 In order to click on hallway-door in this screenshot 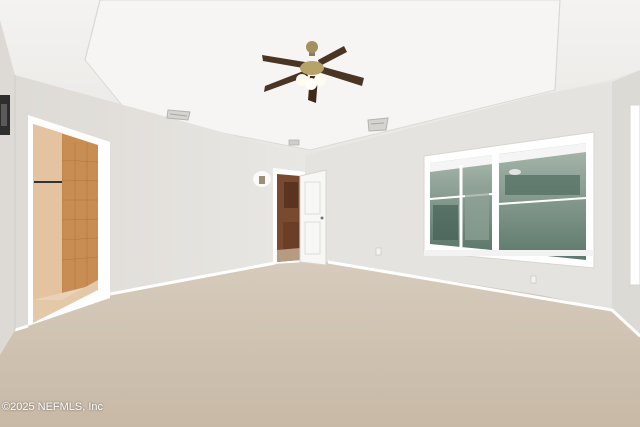, I will do `click(300, 217)`.